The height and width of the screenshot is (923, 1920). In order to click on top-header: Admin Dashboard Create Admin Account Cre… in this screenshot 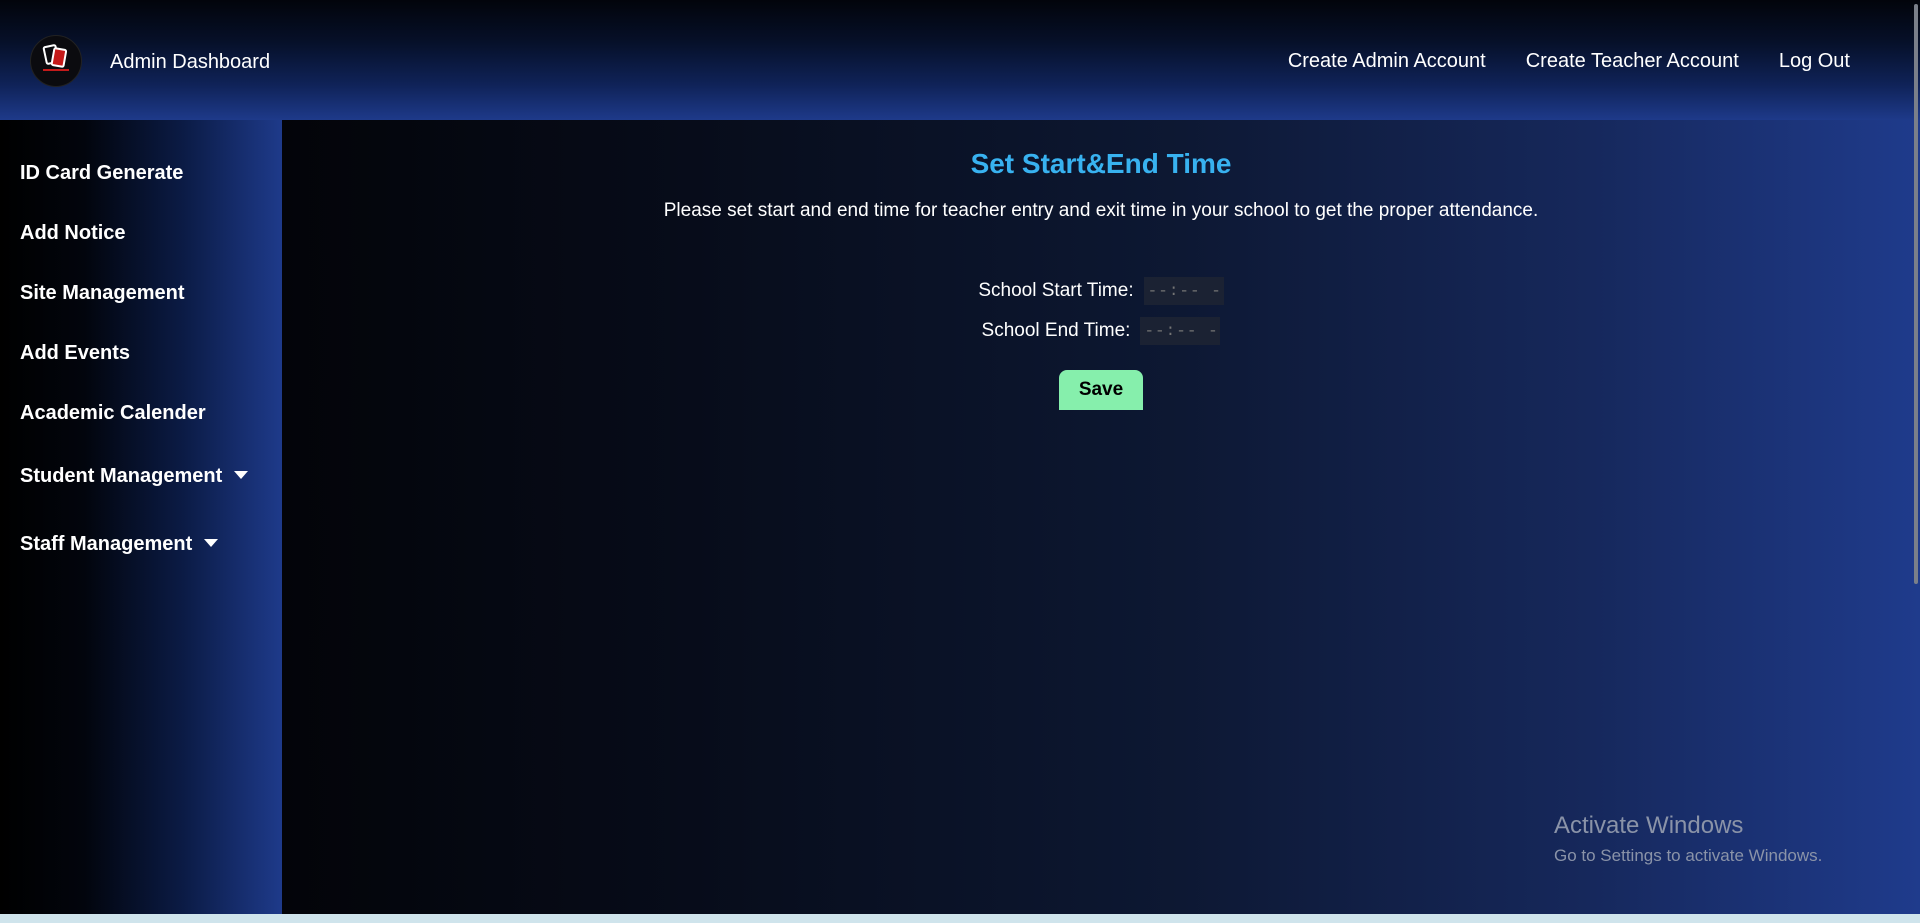, I will do `click(960, 60)`.